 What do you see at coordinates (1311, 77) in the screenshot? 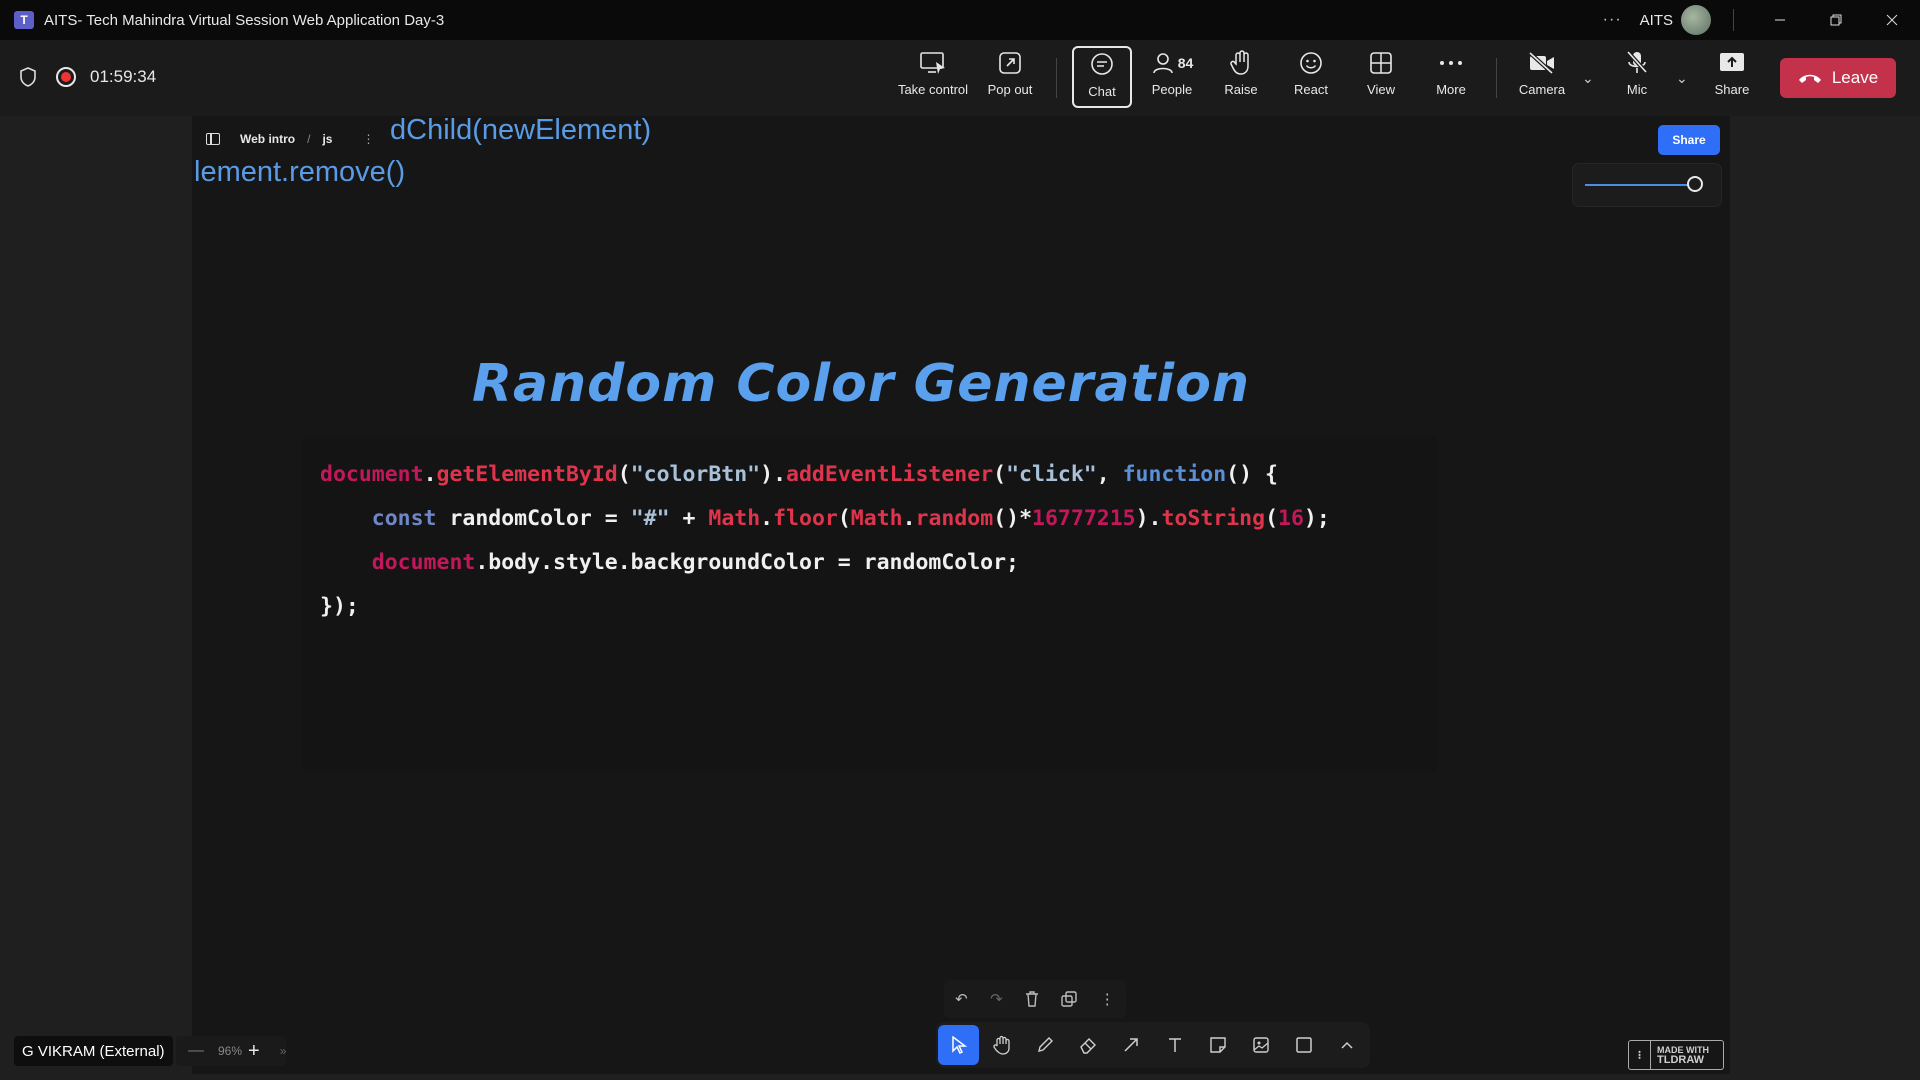
I see `react-button: React` at bounding box center [1311, 77].